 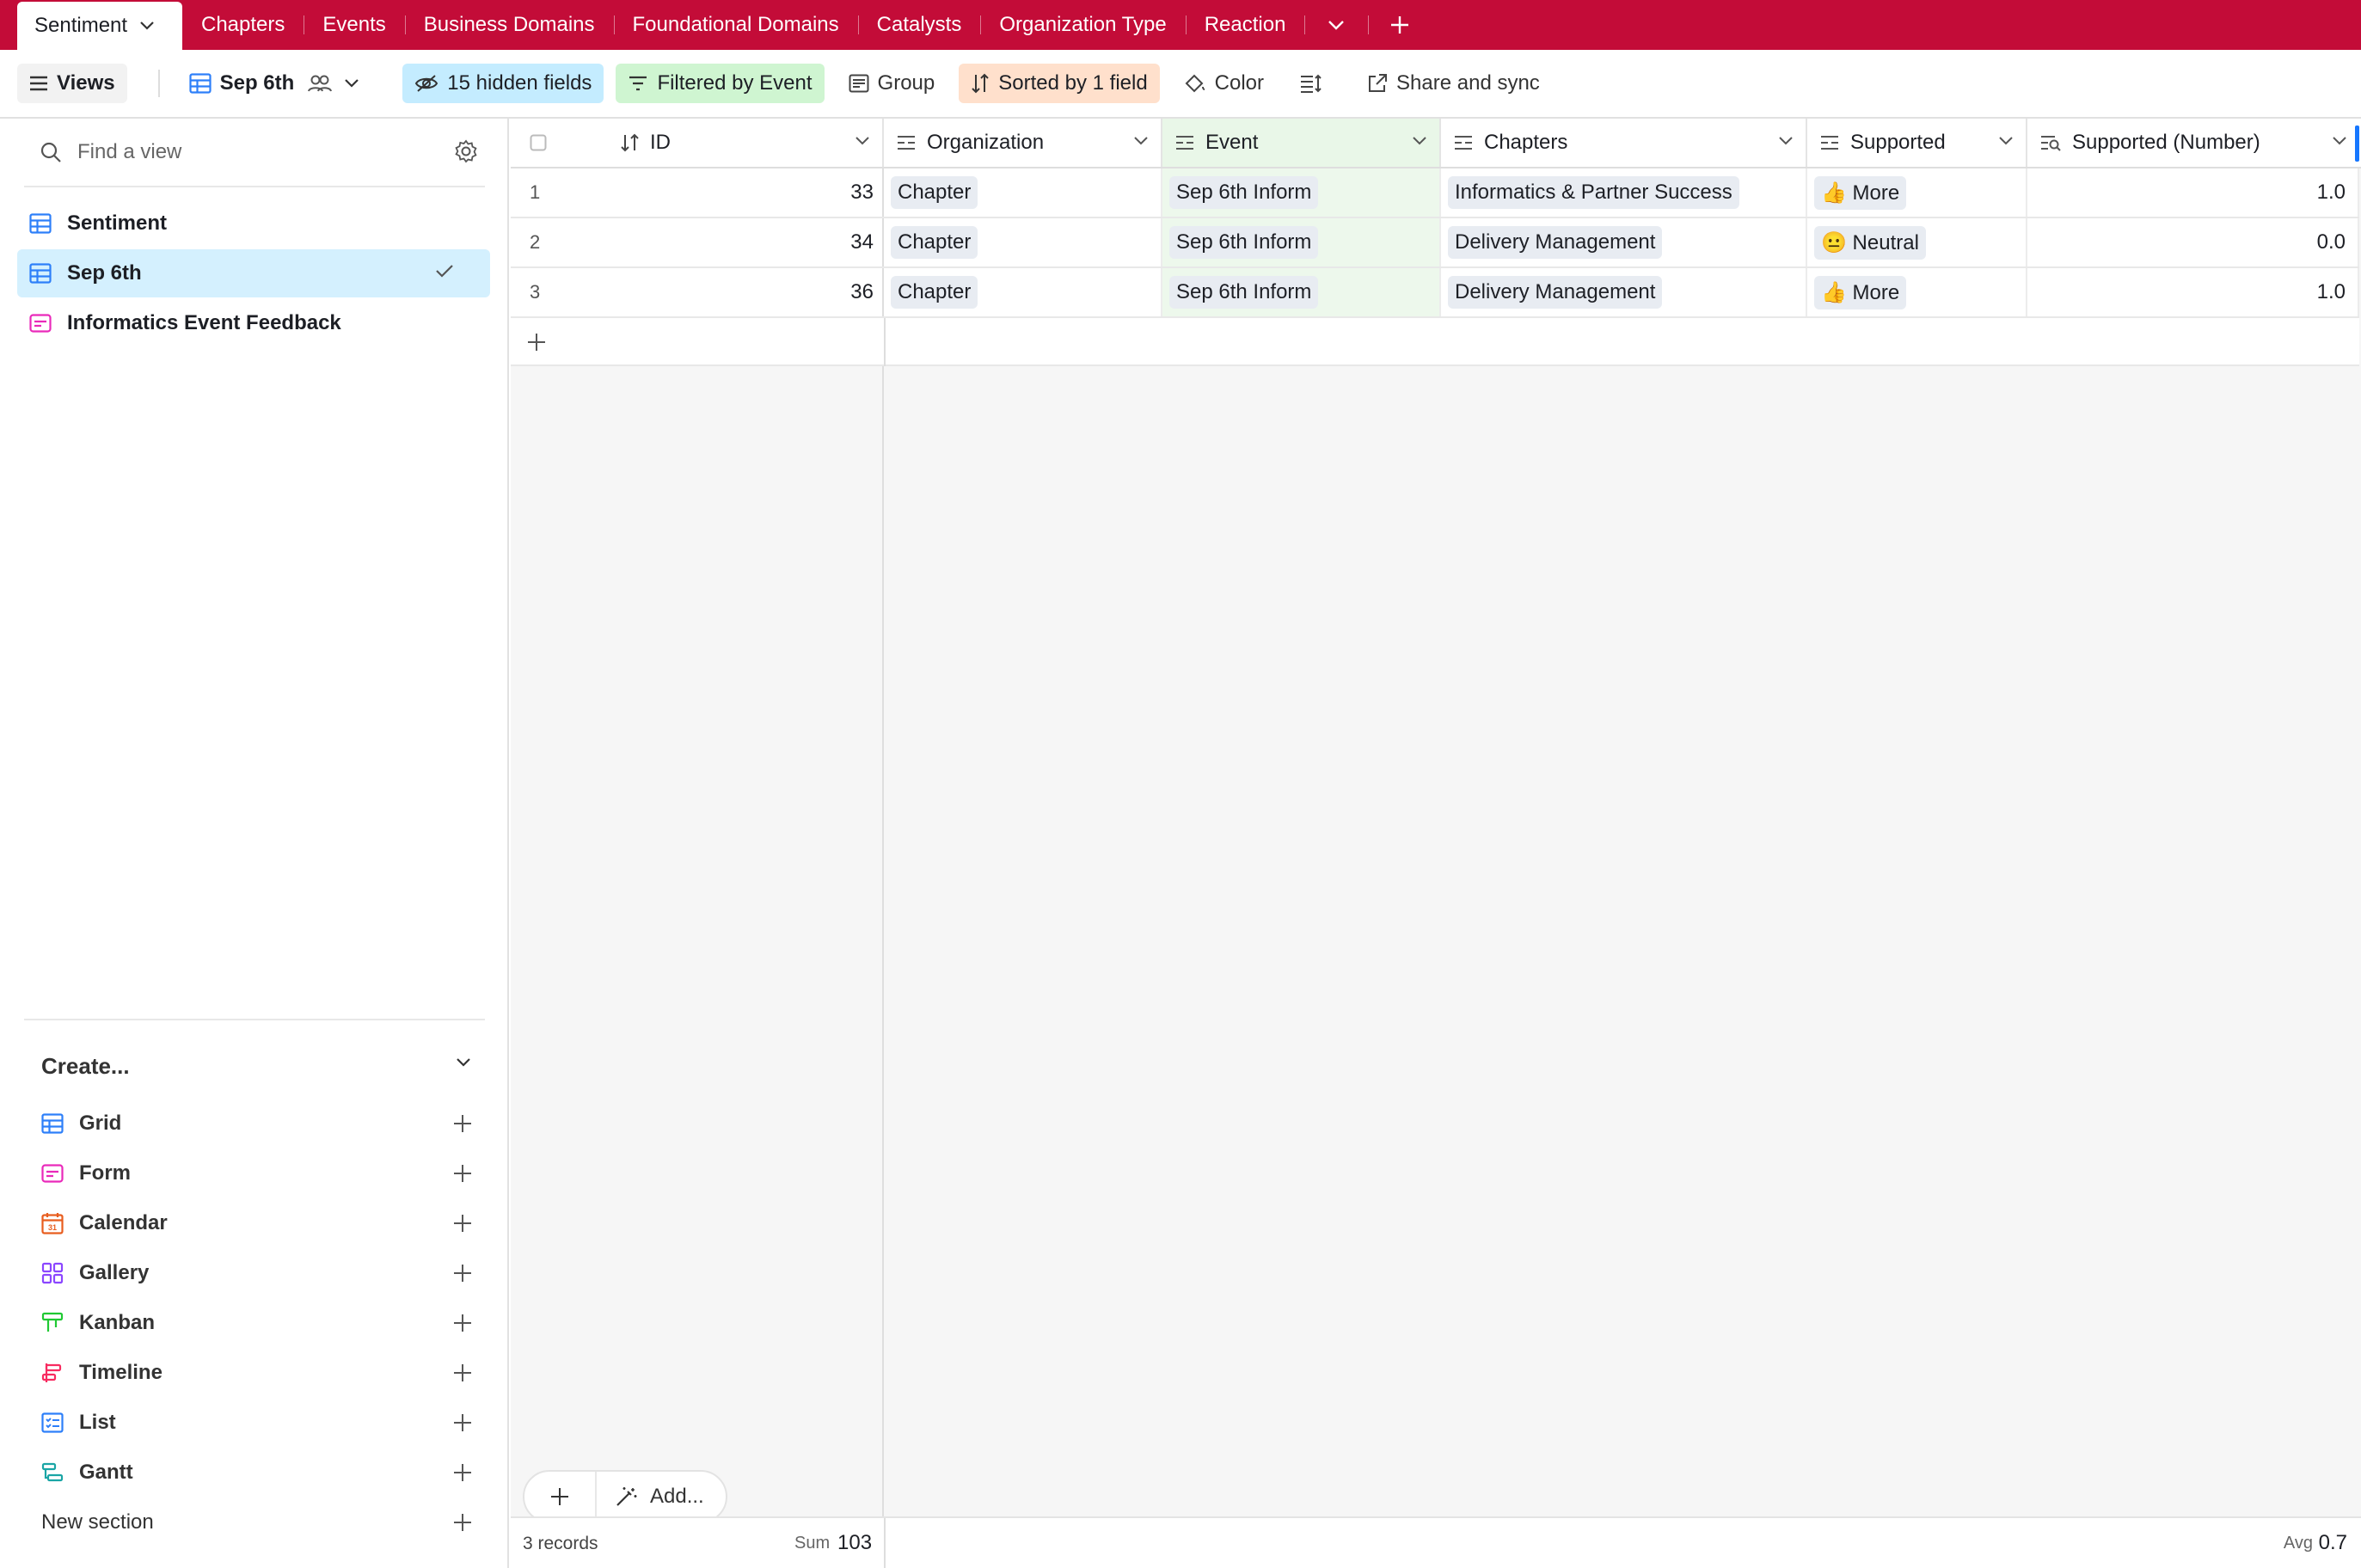 I want to click on tab-foundational-domains: Foundational Domains, so click(x=735, y=25).